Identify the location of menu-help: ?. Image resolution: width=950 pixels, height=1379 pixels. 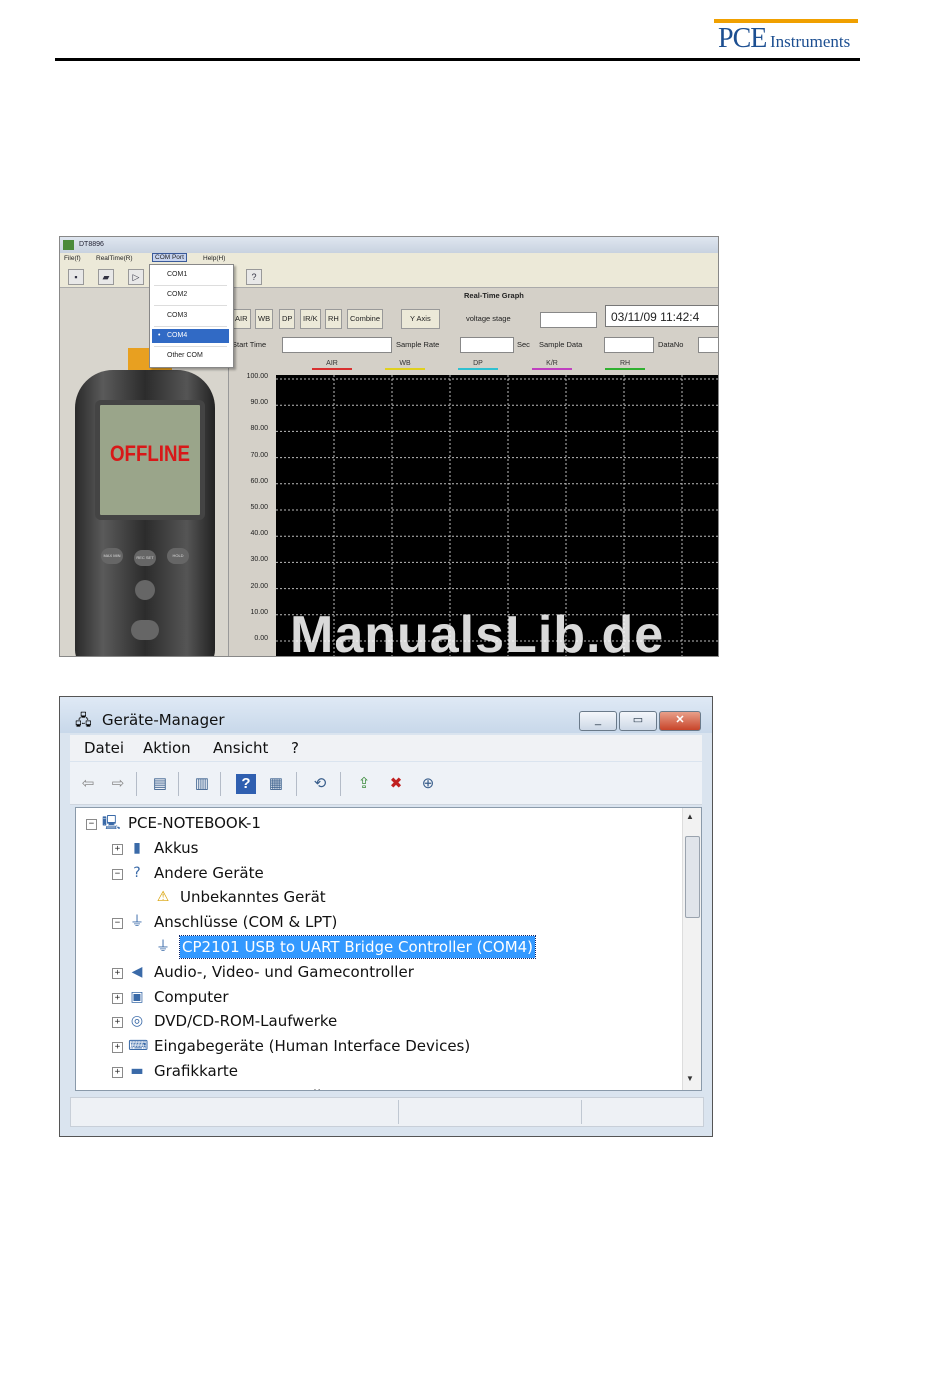
(295, 748).